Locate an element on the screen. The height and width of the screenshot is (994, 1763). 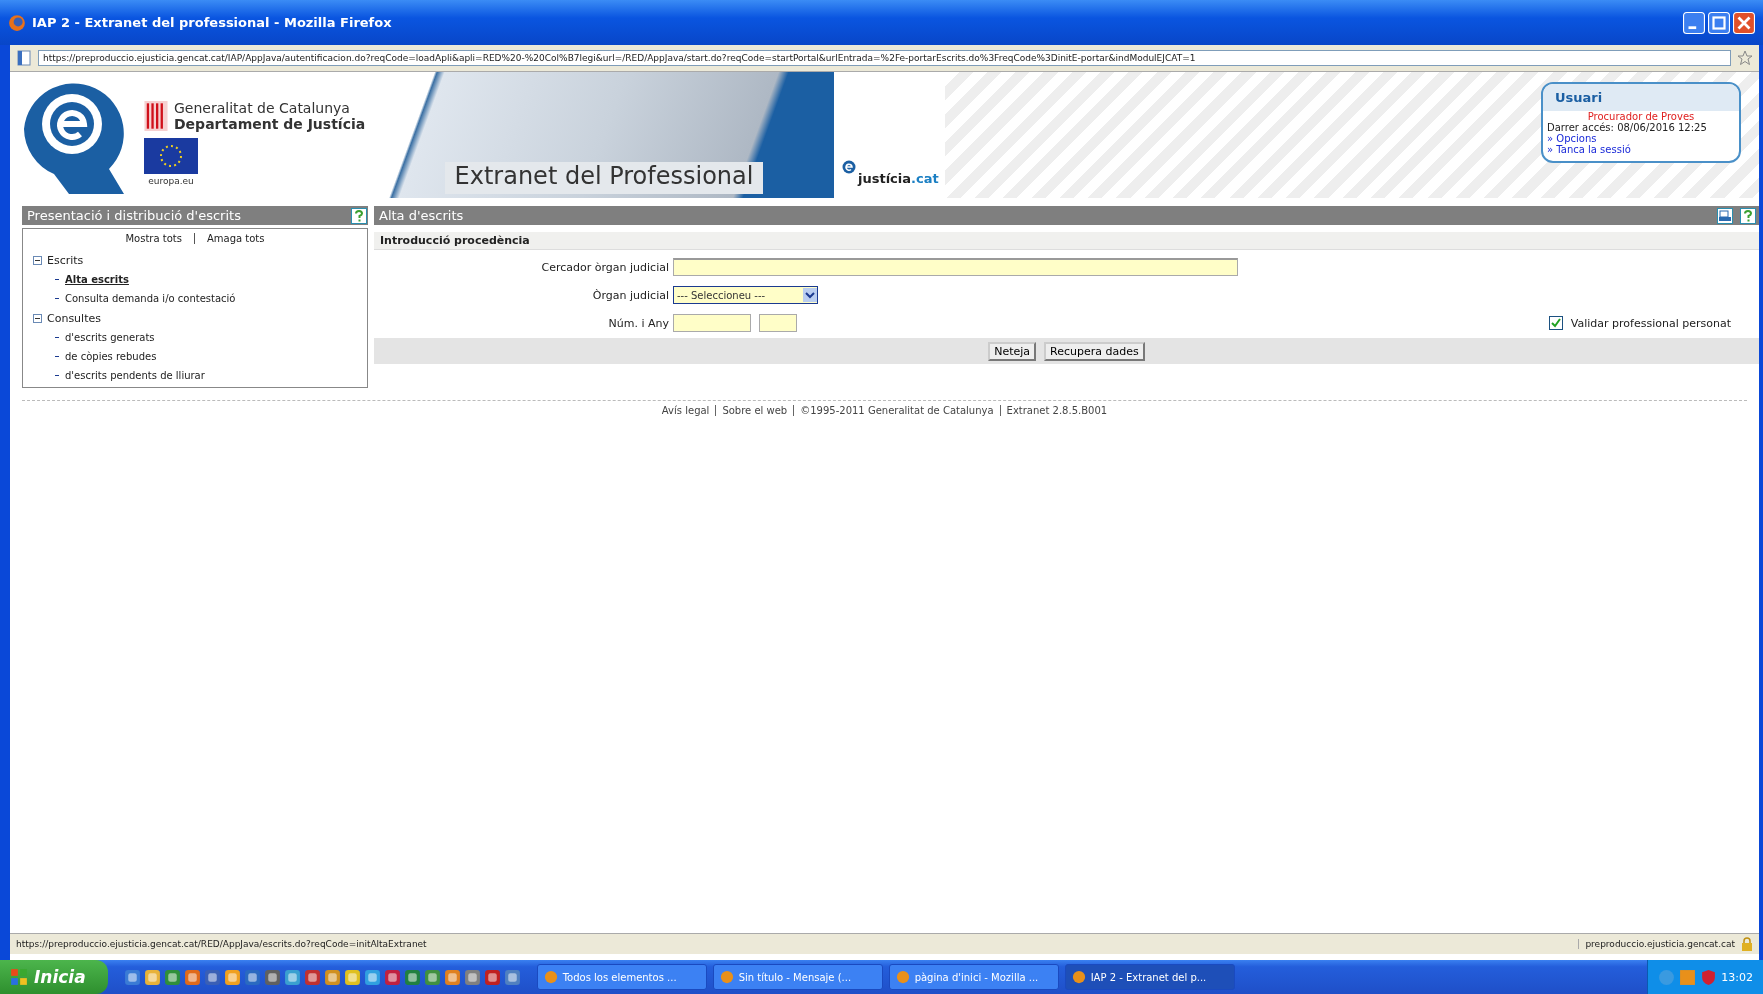
hide-all-link: Amaga tots is located at coordinates (235, 238).